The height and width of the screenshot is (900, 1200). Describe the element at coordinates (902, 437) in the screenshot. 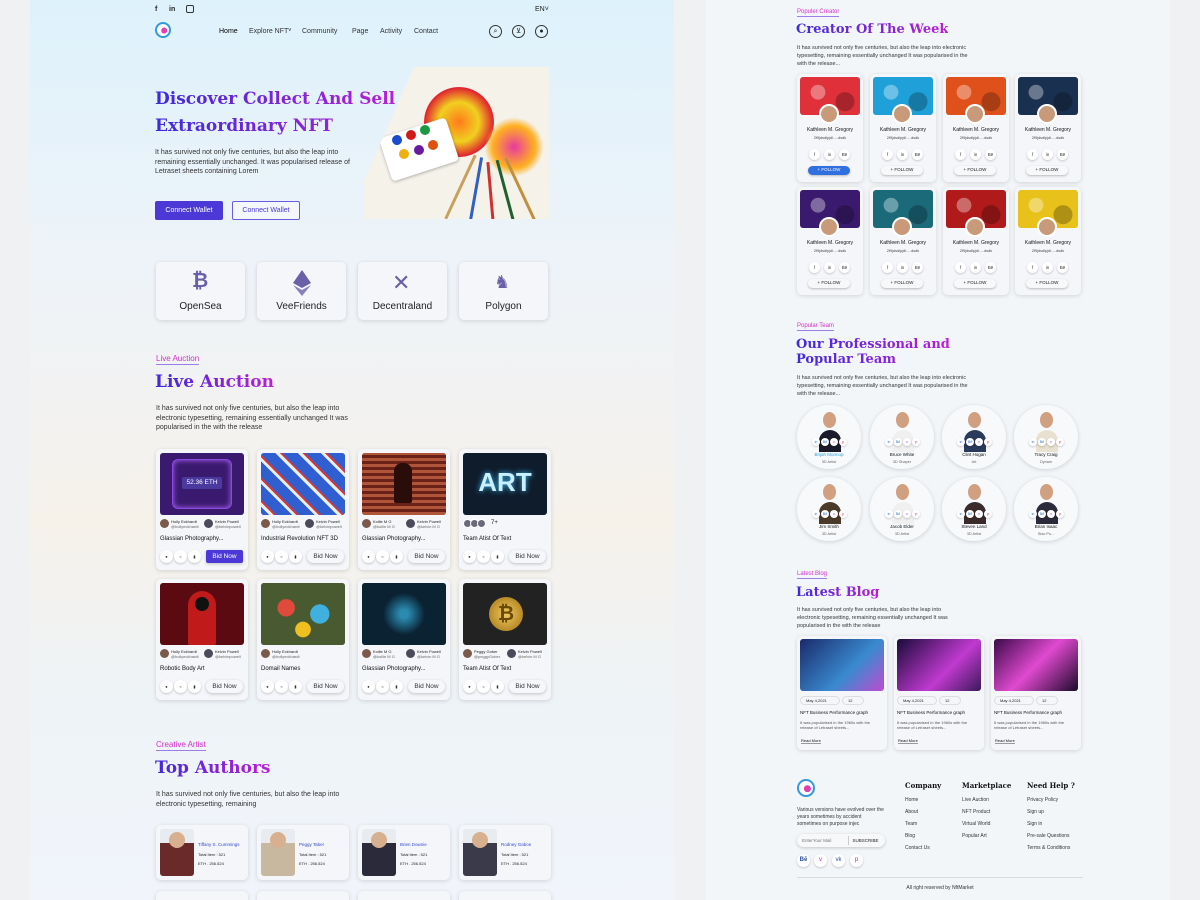

I see `team-member-card: in Bē v p Bruce White 3D Shaper` at that location.